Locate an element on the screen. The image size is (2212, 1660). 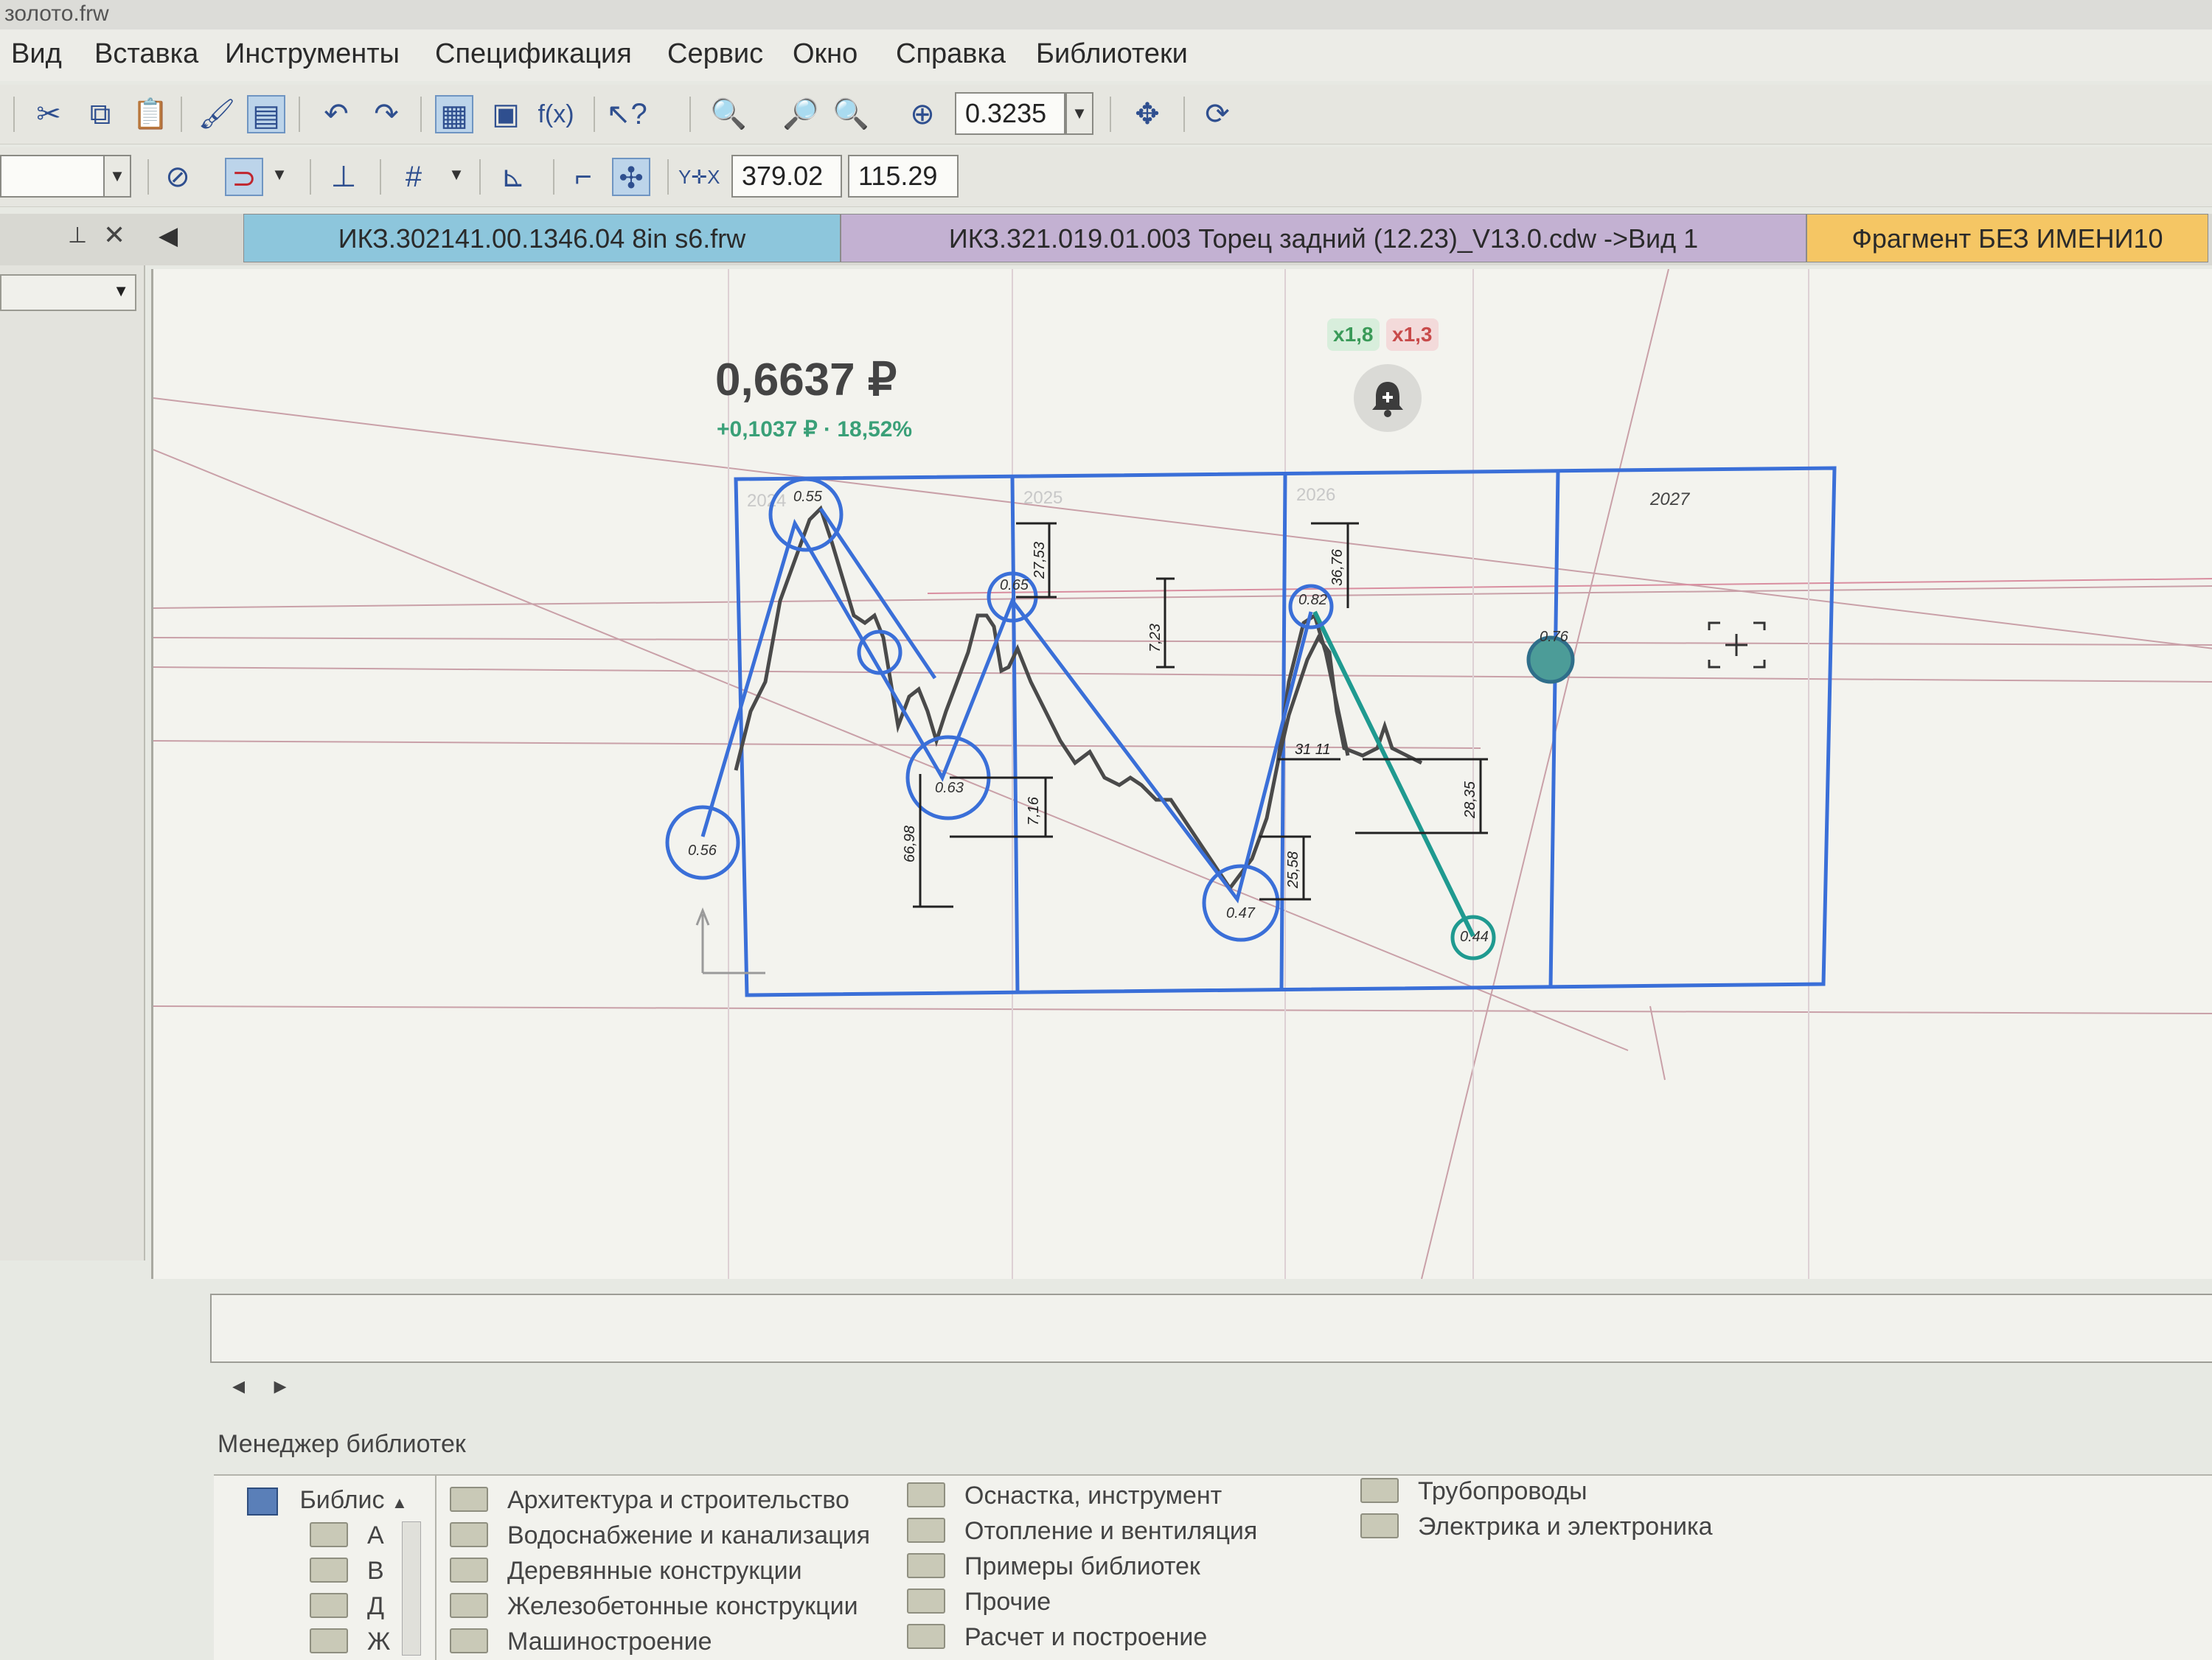
library-tree-item: А is located at coordinates (347, 1535).